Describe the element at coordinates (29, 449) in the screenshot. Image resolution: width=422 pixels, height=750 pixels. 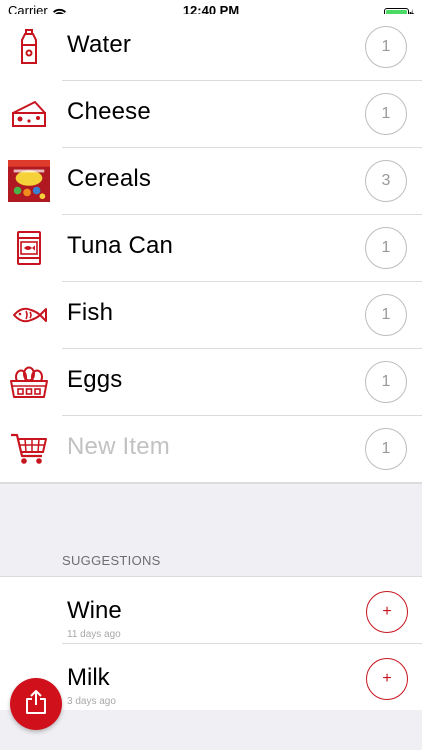
I see `shopping-cart-icon` at that location.